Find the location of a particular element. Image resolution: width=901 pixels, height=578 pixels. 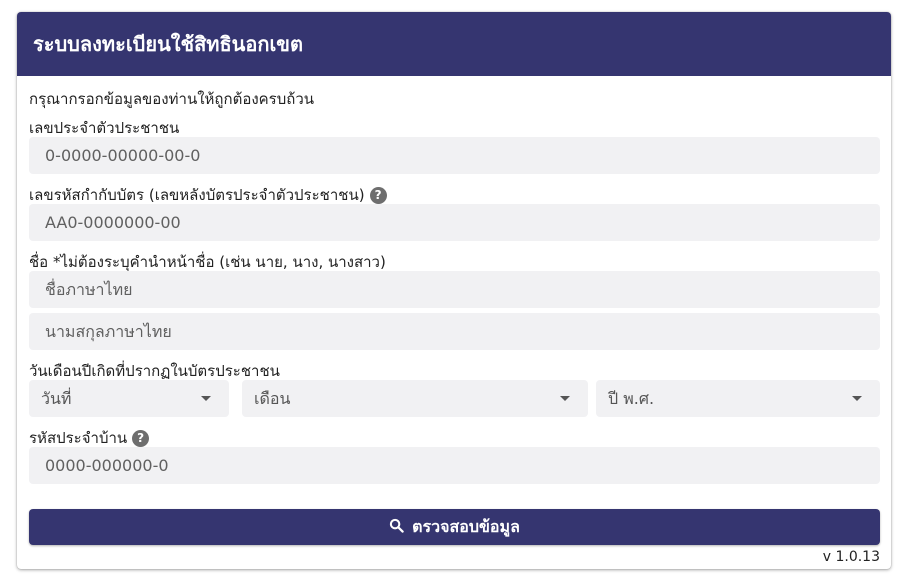

firstname-input is located at coordinates (454, 289).